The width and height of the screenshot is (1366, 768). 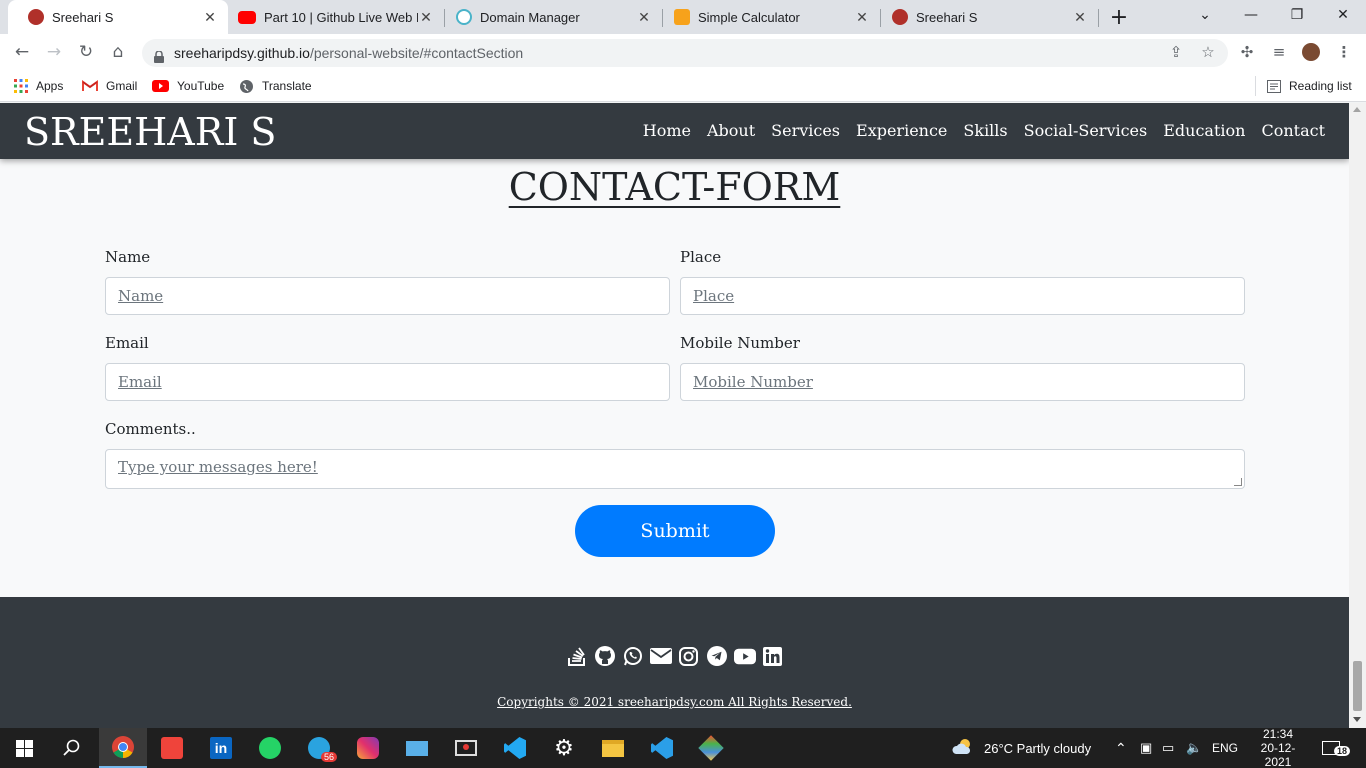 I want to click on domain-favicon-icon, so click(x=464, y=17).